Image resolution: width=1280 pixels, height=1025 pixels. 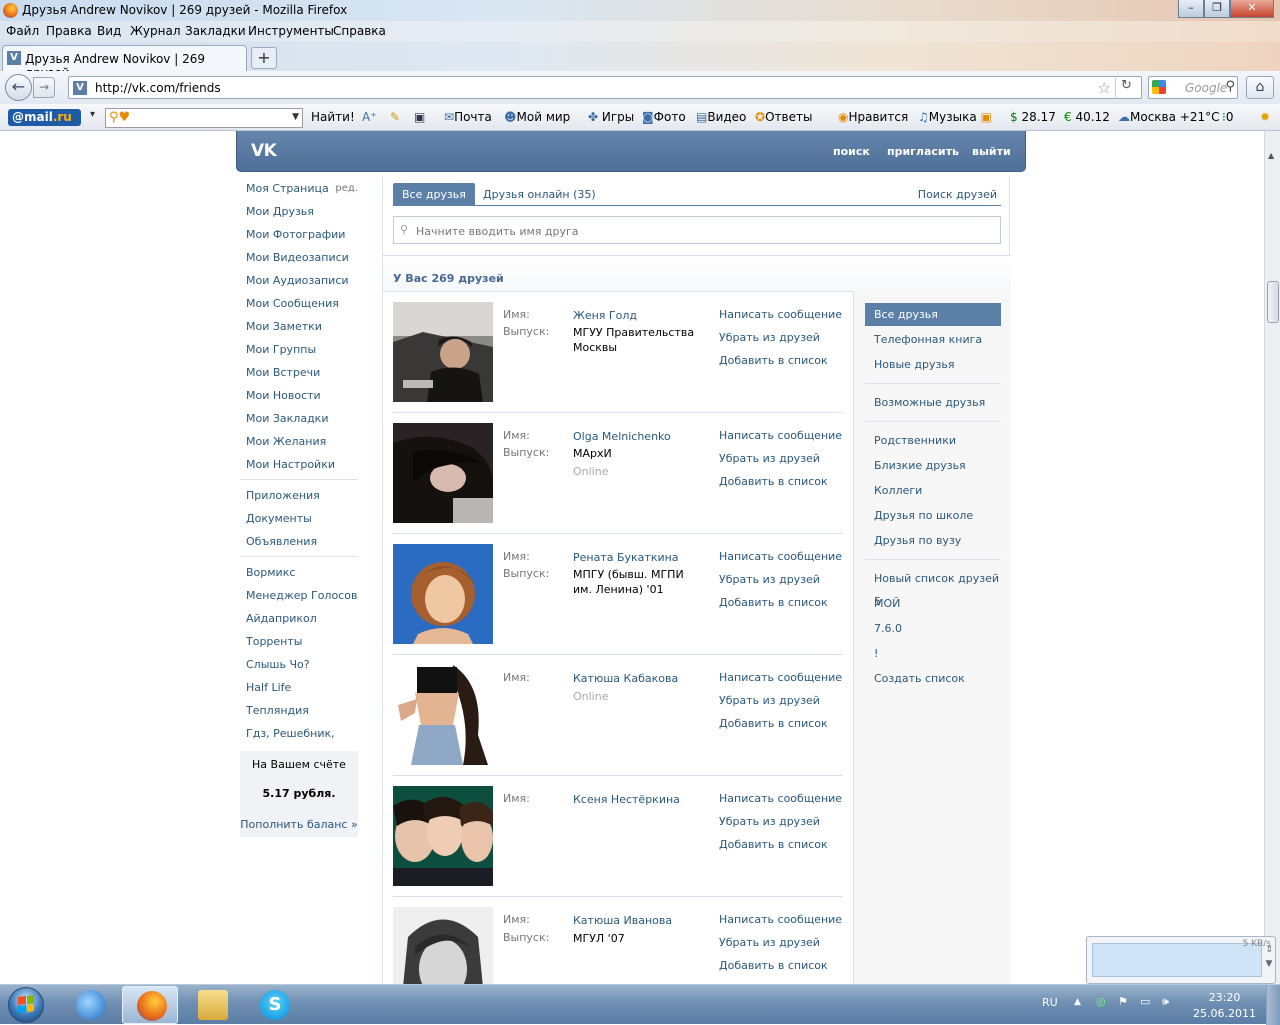 I want to click on menu-edit: Правка, so click(x=69, y=31).